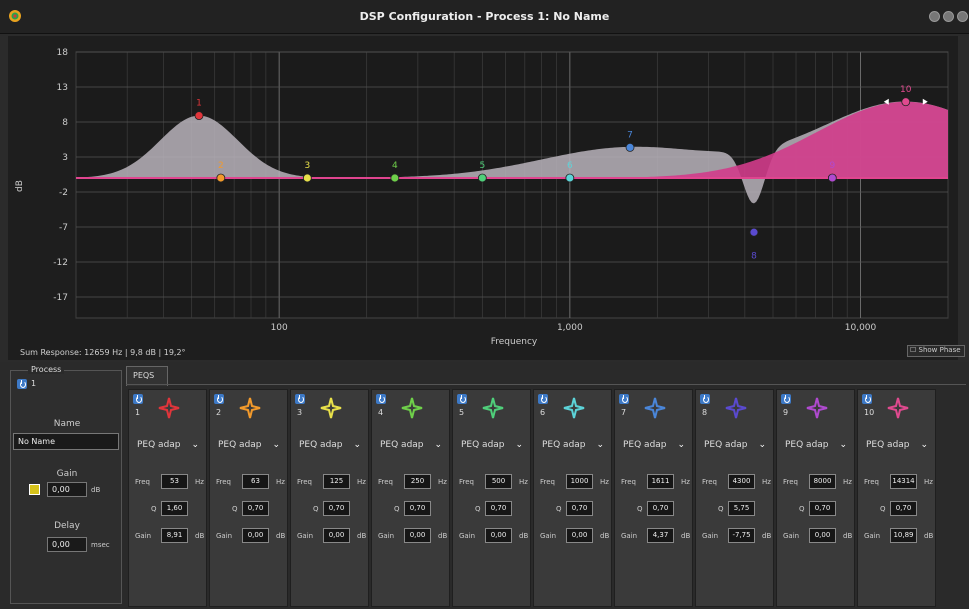  Describe the element at coordinates (67, 544) in the screenshot. I see `process-delay-field: 0,00` at that location.